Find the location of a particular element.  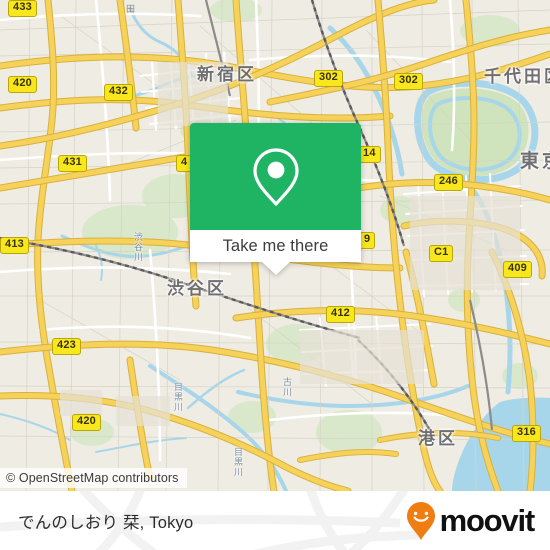

moovit-pin-icon is located at coordinates (420, 520).